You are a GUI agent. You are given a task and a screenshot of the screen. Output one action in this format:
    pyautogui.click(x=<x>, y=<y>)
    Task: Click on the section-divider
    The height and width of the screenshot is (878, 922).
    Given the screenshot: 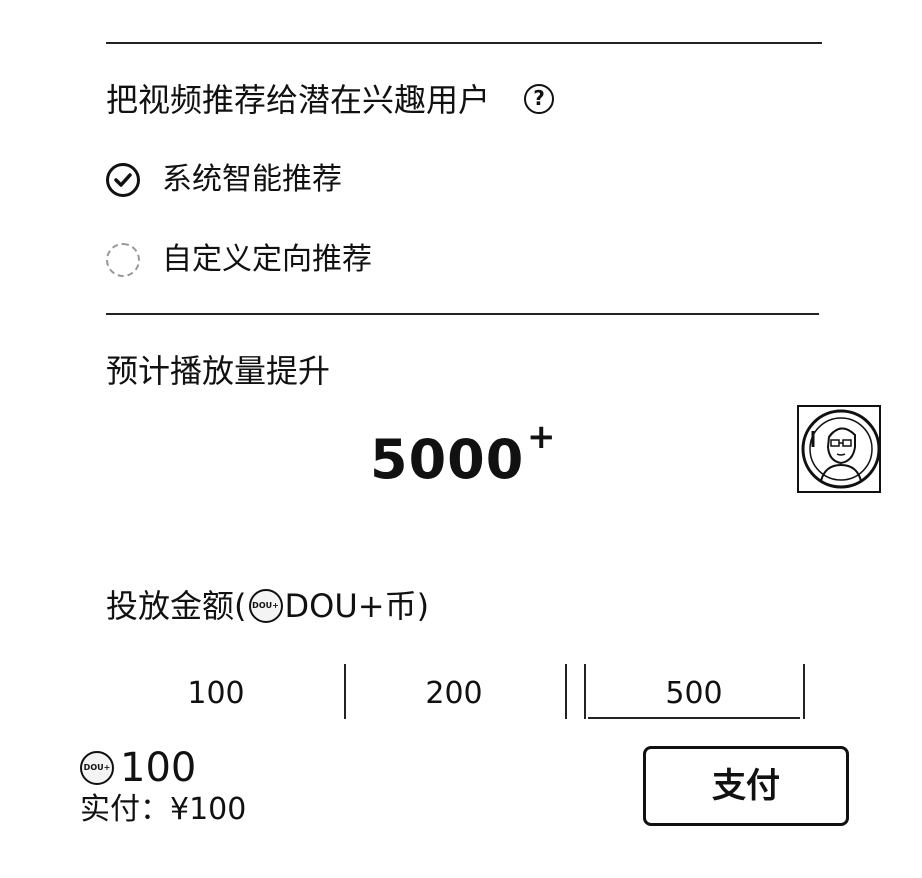 What is the action you would take?
    pyautogui.click(x=462, y=314)
    